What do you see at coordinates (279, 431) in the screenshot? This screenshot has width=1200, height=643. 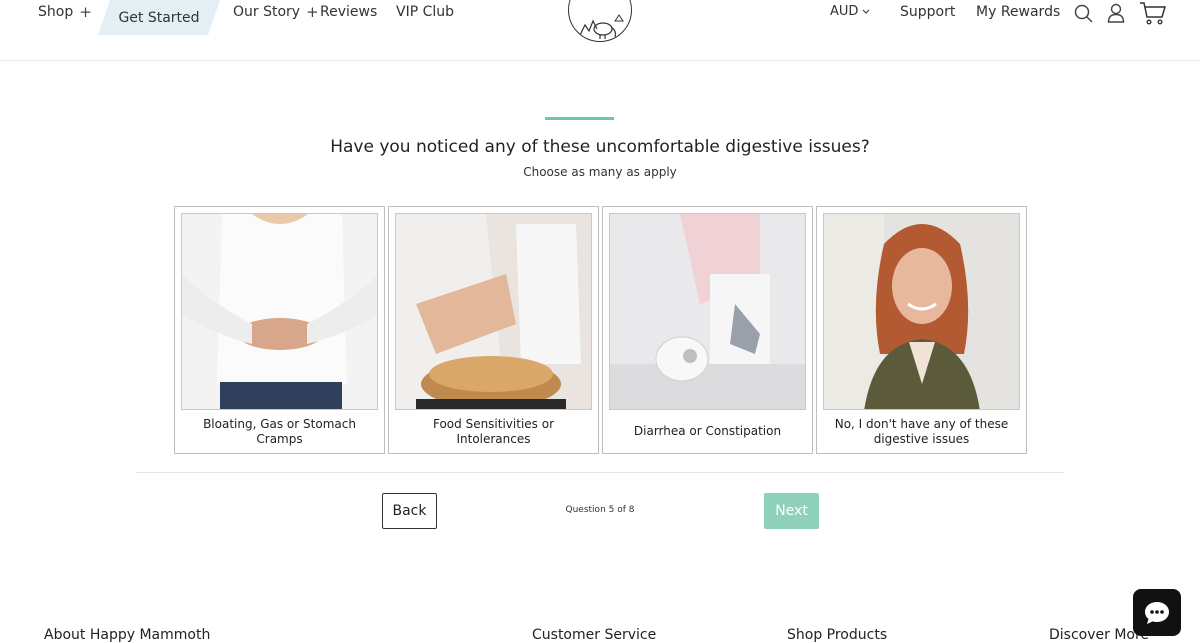 I see `option-label: Bloating, Gas or Stomach Cramps` at bounding box center [279, 431].